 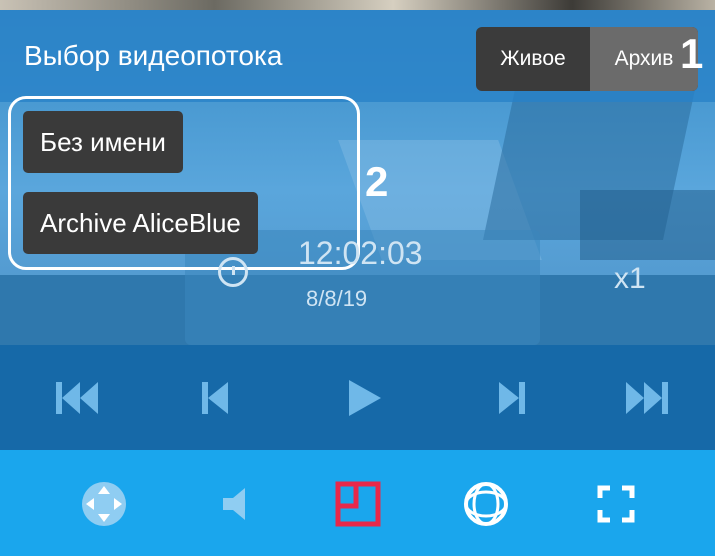 What do you see at coordinates (140, 223) in the screenshot?
I see `stream-option-archive: Archive AliceBlue` at bounding box center [140, 223].